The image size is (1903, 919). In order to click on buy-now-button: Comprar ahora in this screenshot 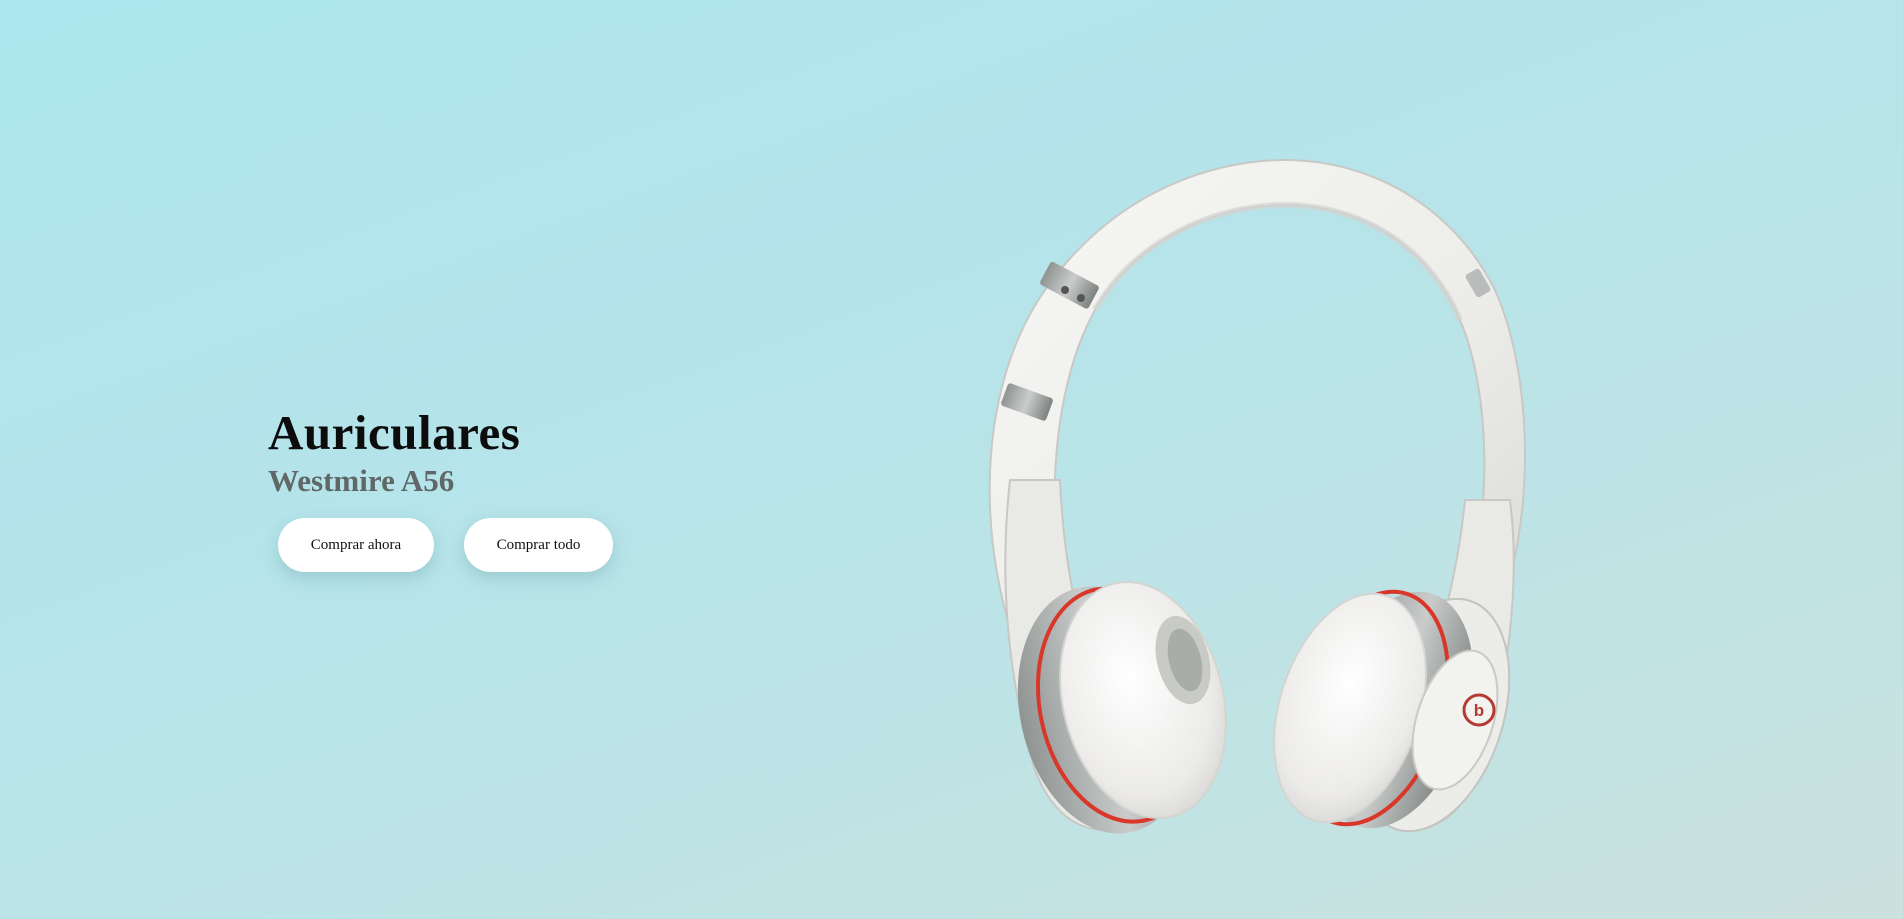, I will do `click(356, 545)`.